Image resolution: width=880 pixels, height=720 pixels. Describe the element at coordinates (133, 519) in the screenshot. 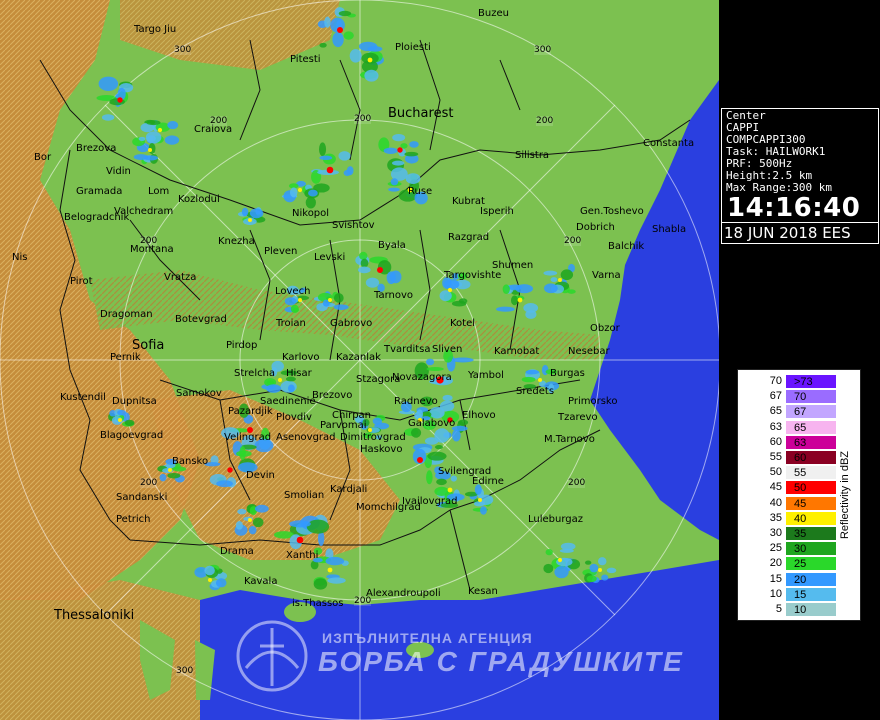

I see `city-label: Petrich` at that location.